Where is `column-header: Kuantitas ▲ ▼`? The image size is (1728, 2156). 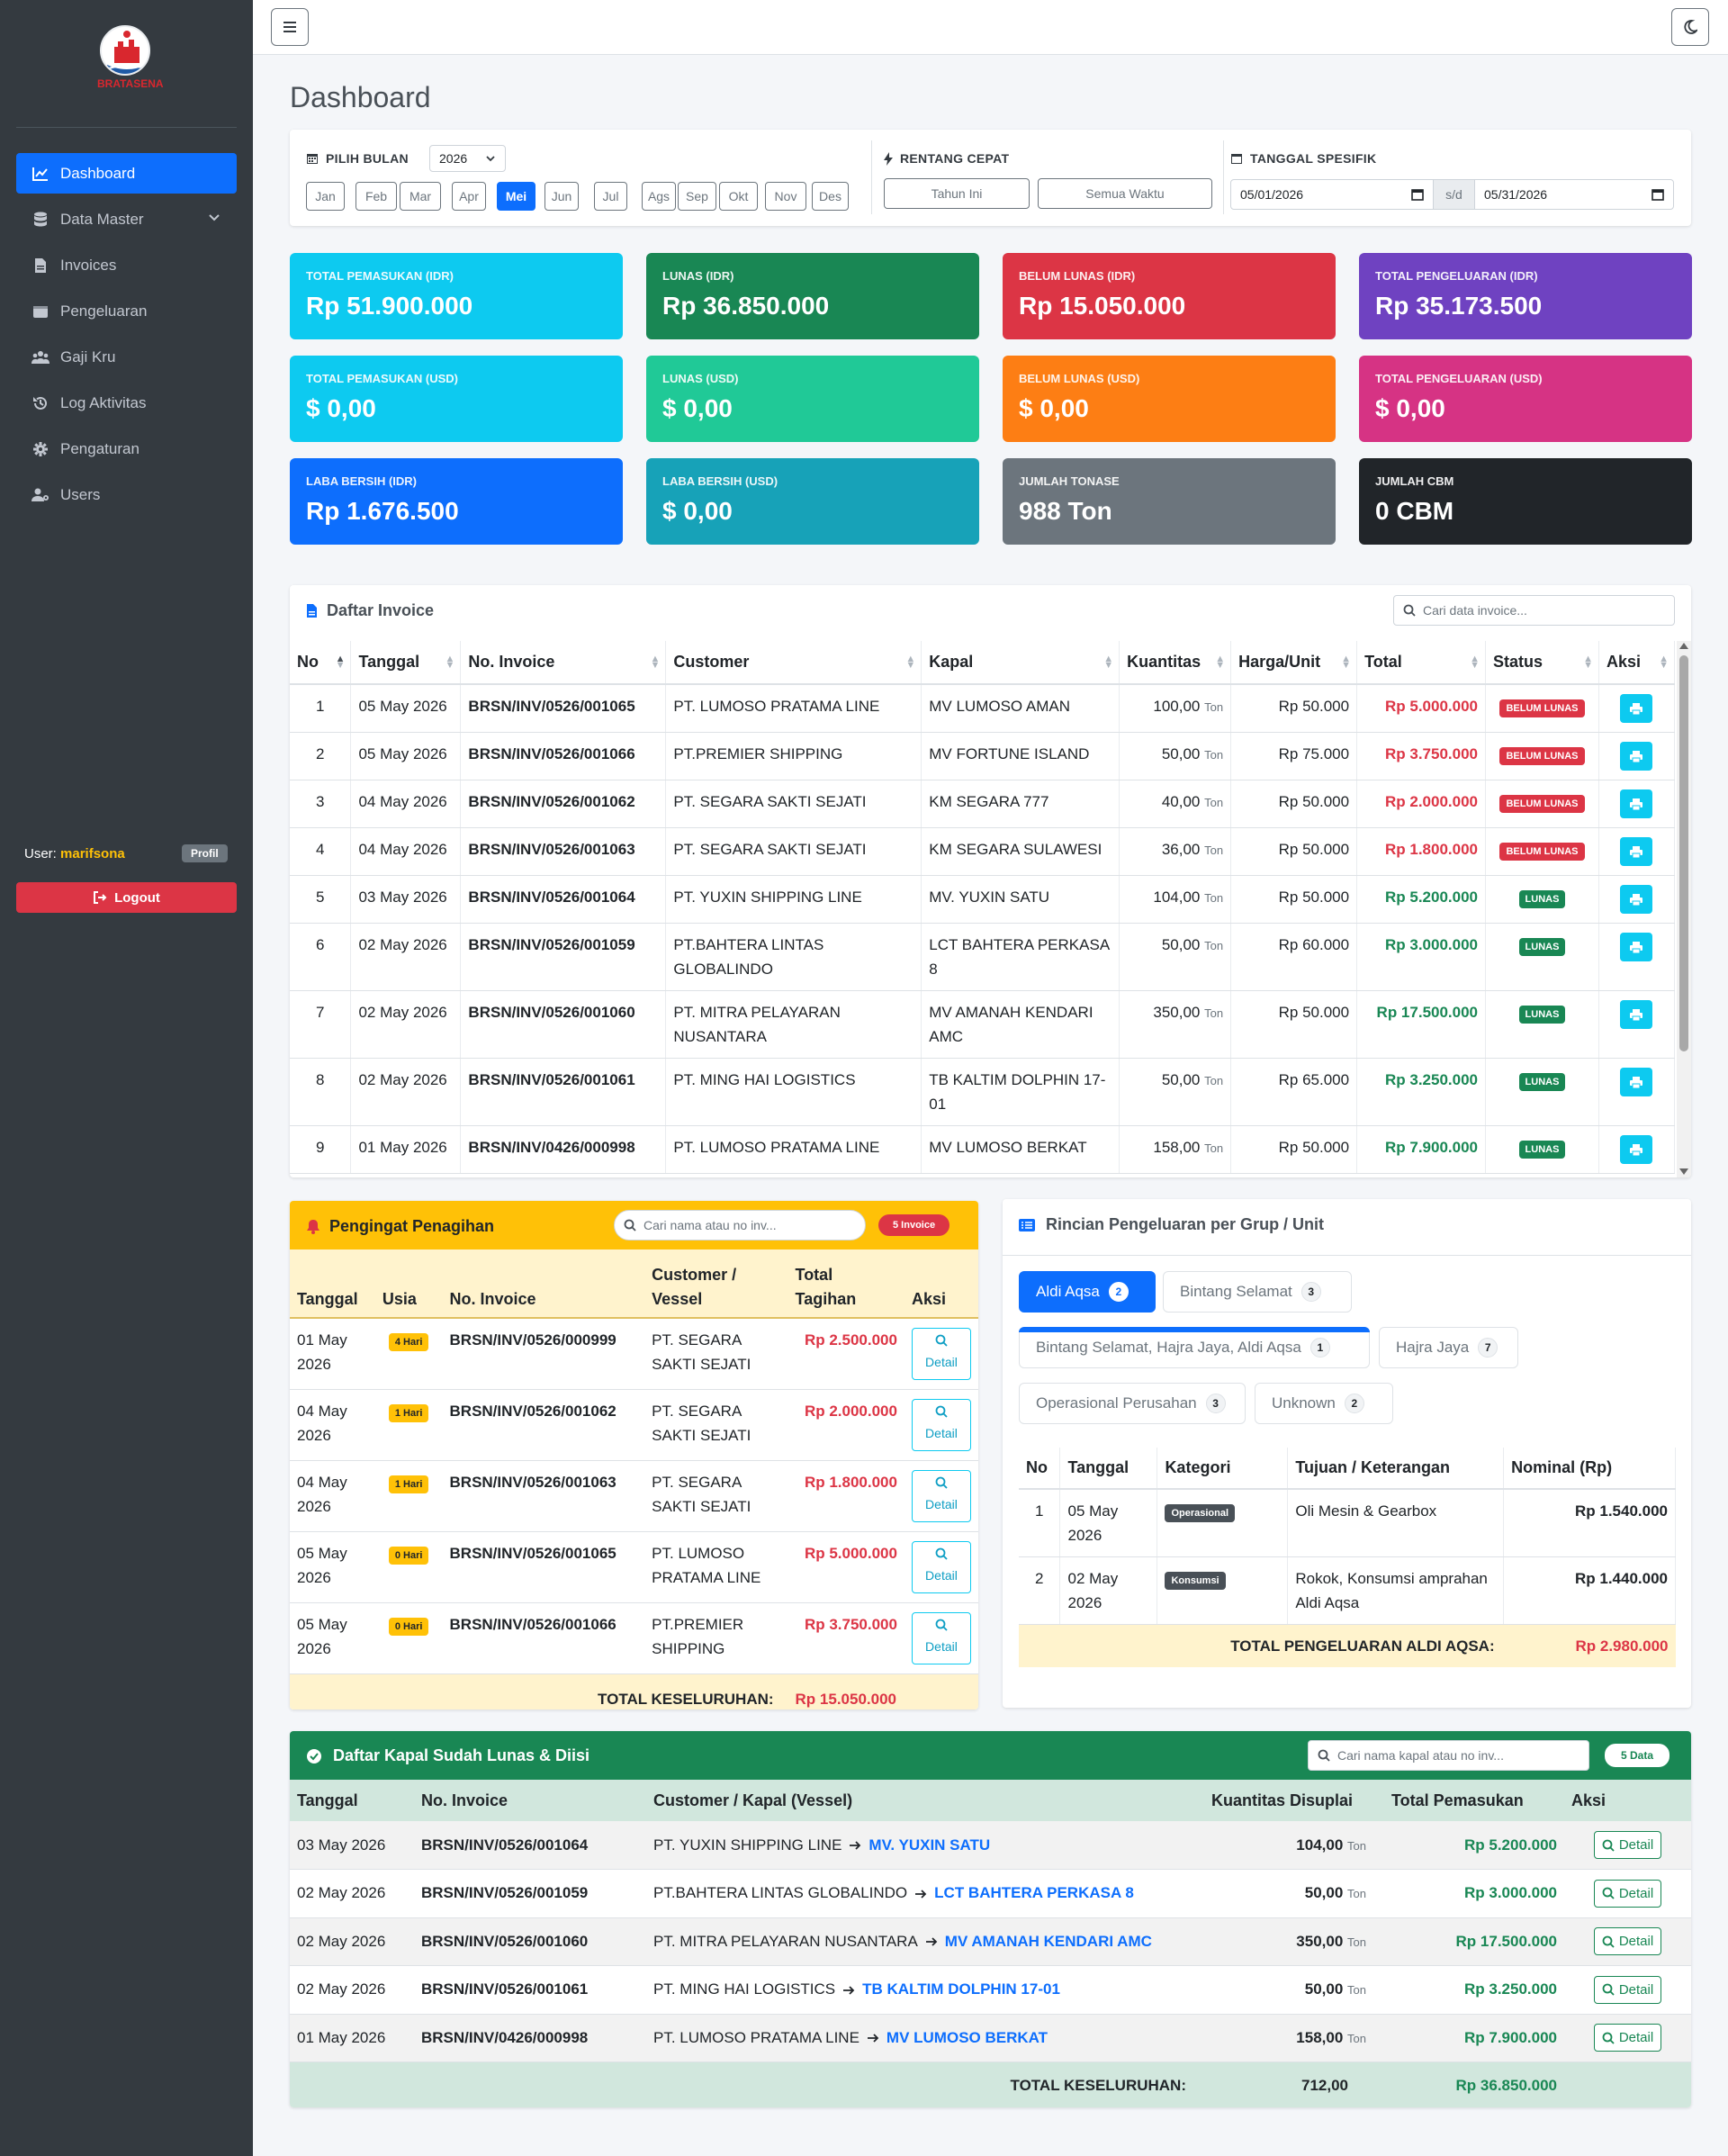 column-header: Kuantitas ▲ ▼ is located at coordinates (1175, 663).